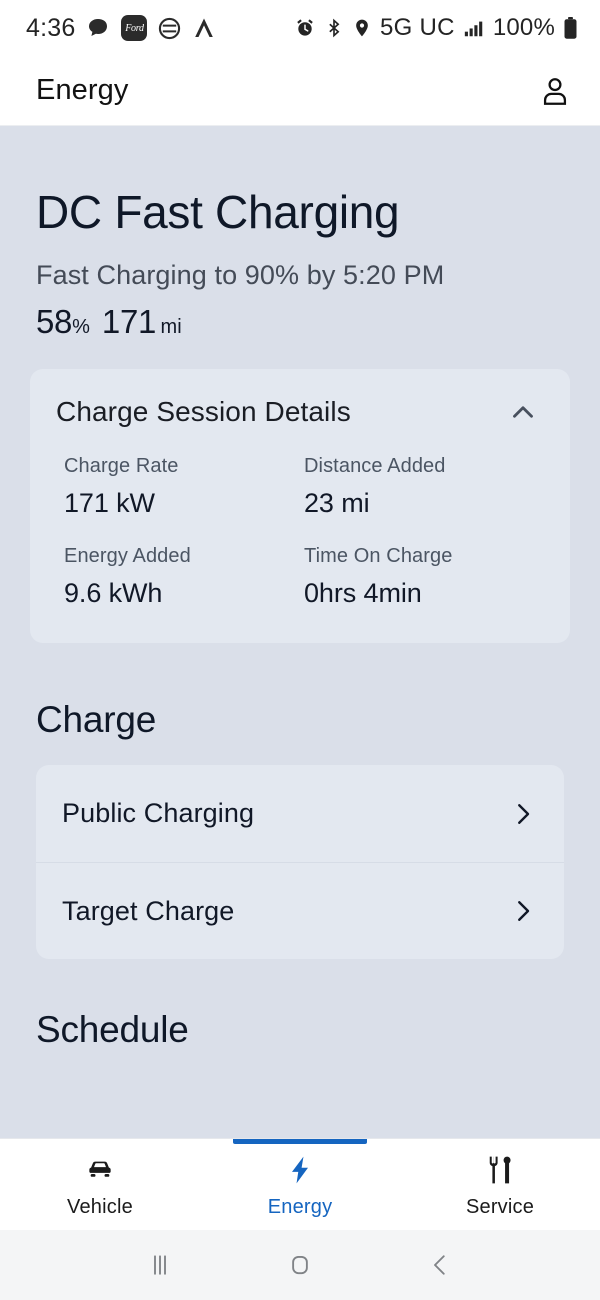  I want to click on charge-list: Public Charging Target Charge, so click(300, 862).